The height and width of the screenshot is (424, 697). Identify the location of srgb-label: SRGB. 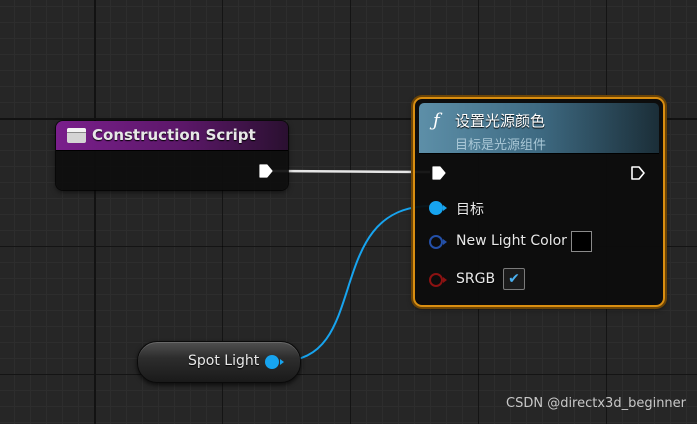
(476, 279).